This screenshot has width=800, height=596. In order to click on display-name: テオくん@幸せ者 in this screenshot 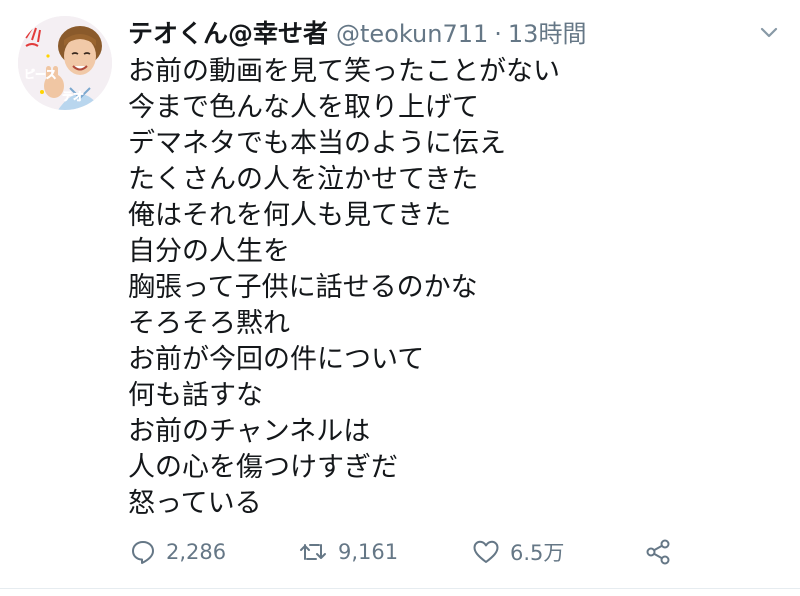, I will do `click(228, 32)`.